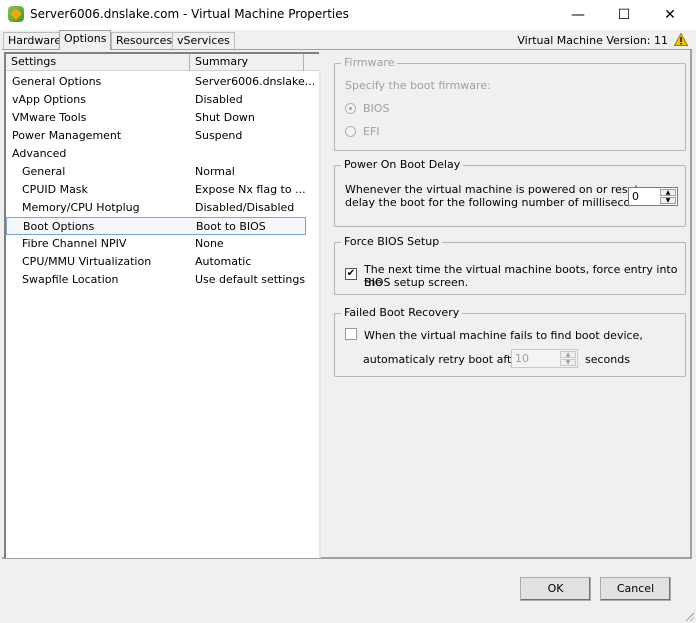 Image resolution: width=696 pixels, height=623 pixels. What do you see at coordinates (59, 226) in the screenshot?
I see `setting-name: Boot Options` at bounding box center [59, 226].